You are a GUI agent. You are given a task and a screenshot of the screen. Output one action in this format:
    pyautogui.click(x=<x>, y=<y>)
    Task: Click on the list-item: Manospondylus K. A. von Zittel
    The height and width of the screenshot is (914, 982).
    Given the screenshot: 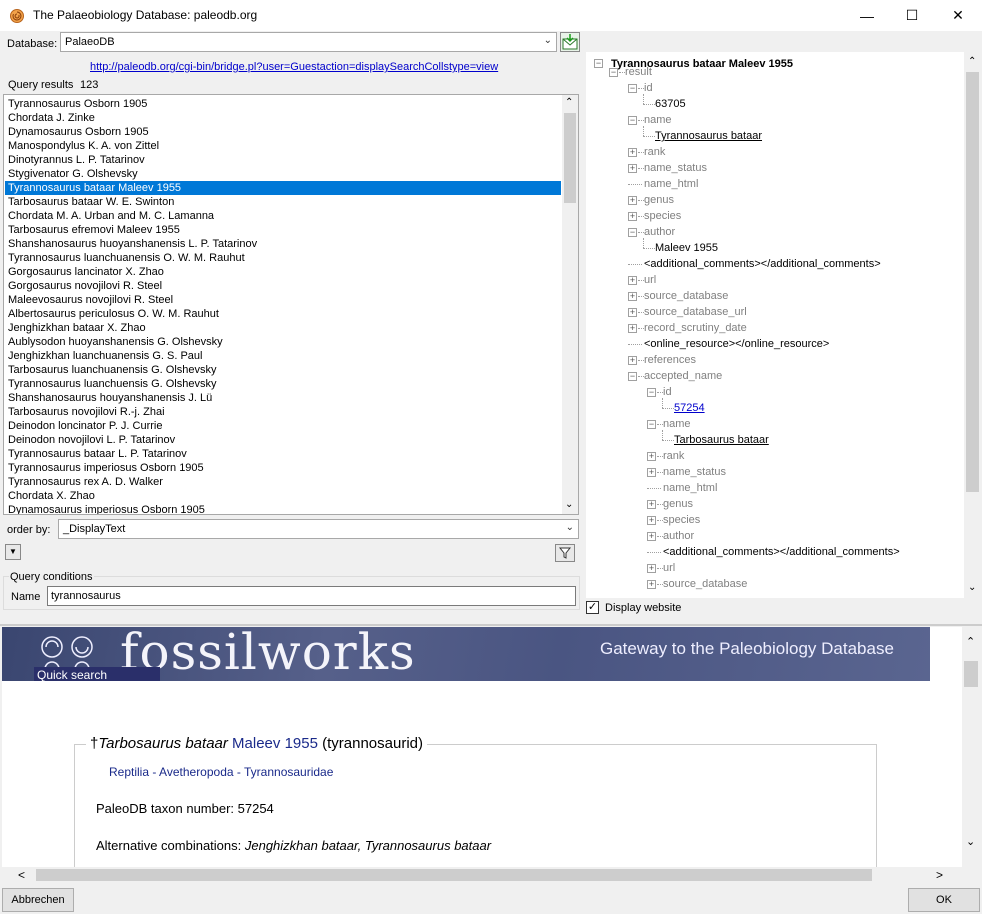 What is the action you would take?
    pyautogui.click(x=283, y=146)
    